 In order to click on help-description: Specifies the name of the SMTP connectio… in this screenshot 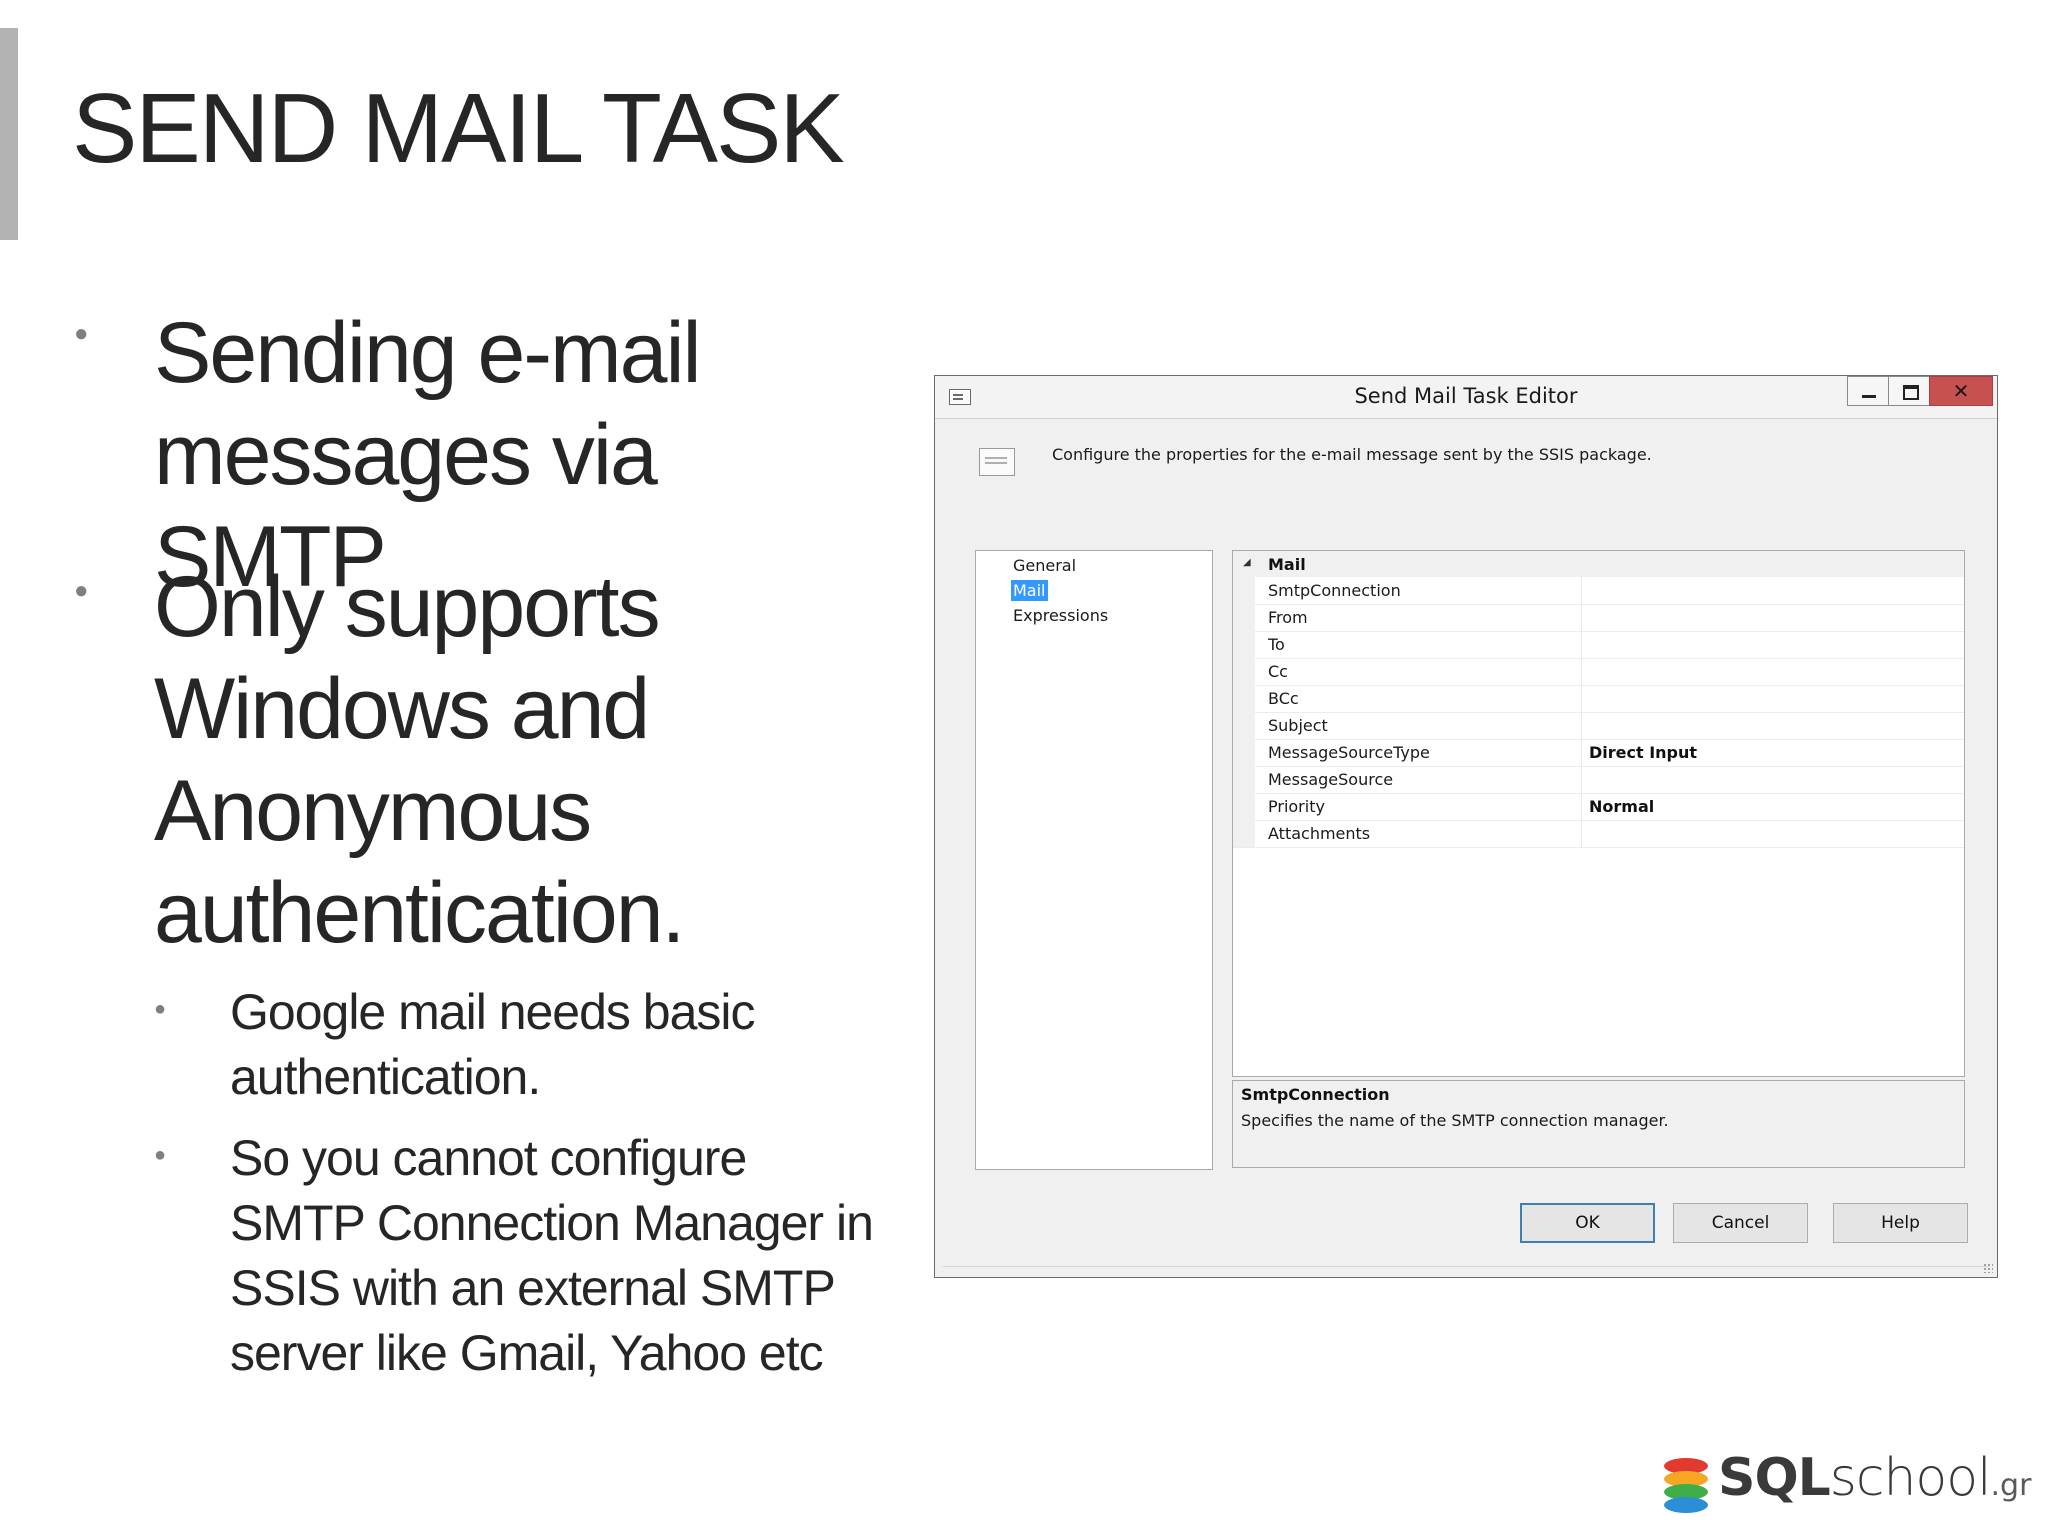, I will do `click(1455, 1120)`.